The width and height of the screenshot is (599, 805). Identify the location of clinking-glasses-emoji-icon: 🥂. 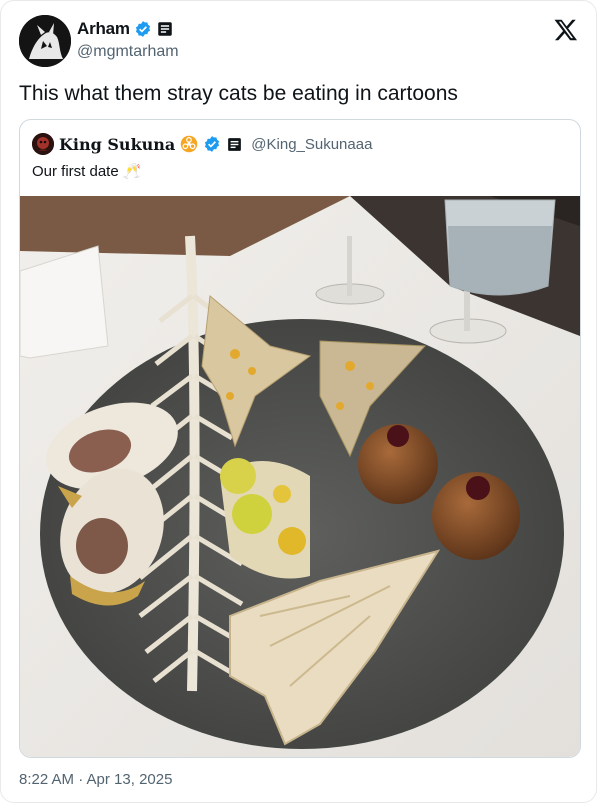
(132, 171).